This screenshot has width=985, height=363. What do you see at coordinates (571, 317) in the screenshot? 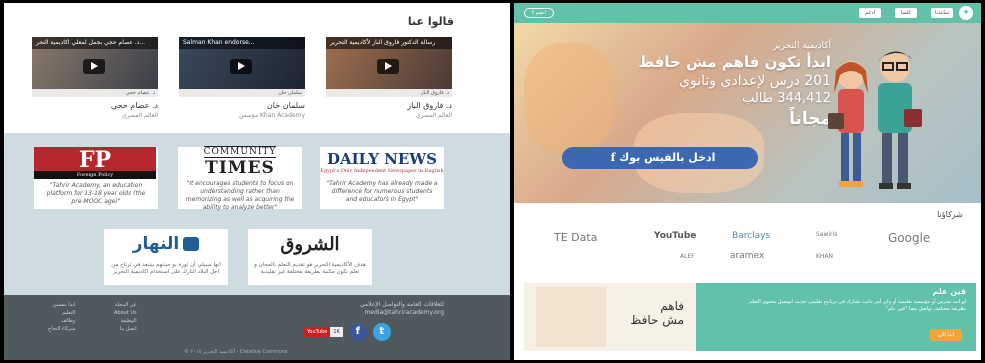
I see `brand-illustration` at bounding box center [571, 317].